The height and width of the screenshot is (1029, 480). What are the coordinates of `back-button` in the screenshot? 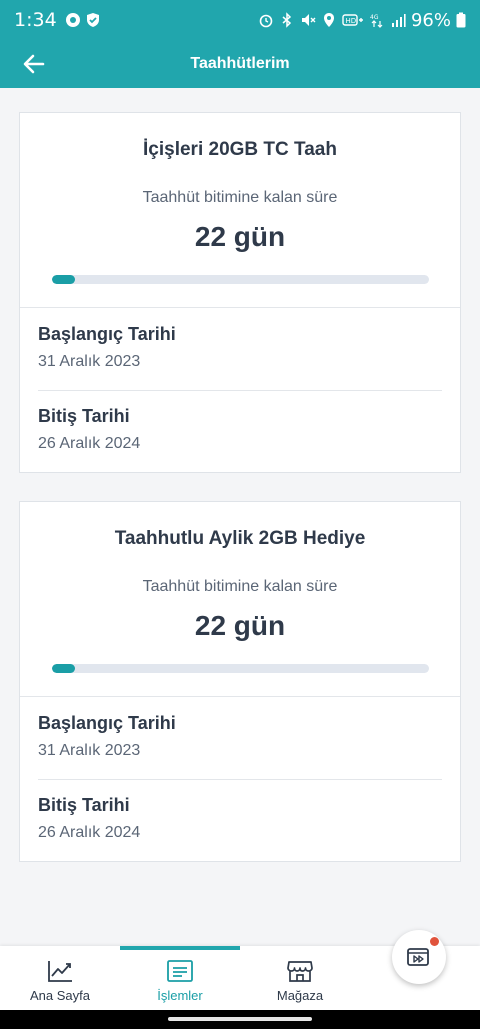 It's located at (34, 64).